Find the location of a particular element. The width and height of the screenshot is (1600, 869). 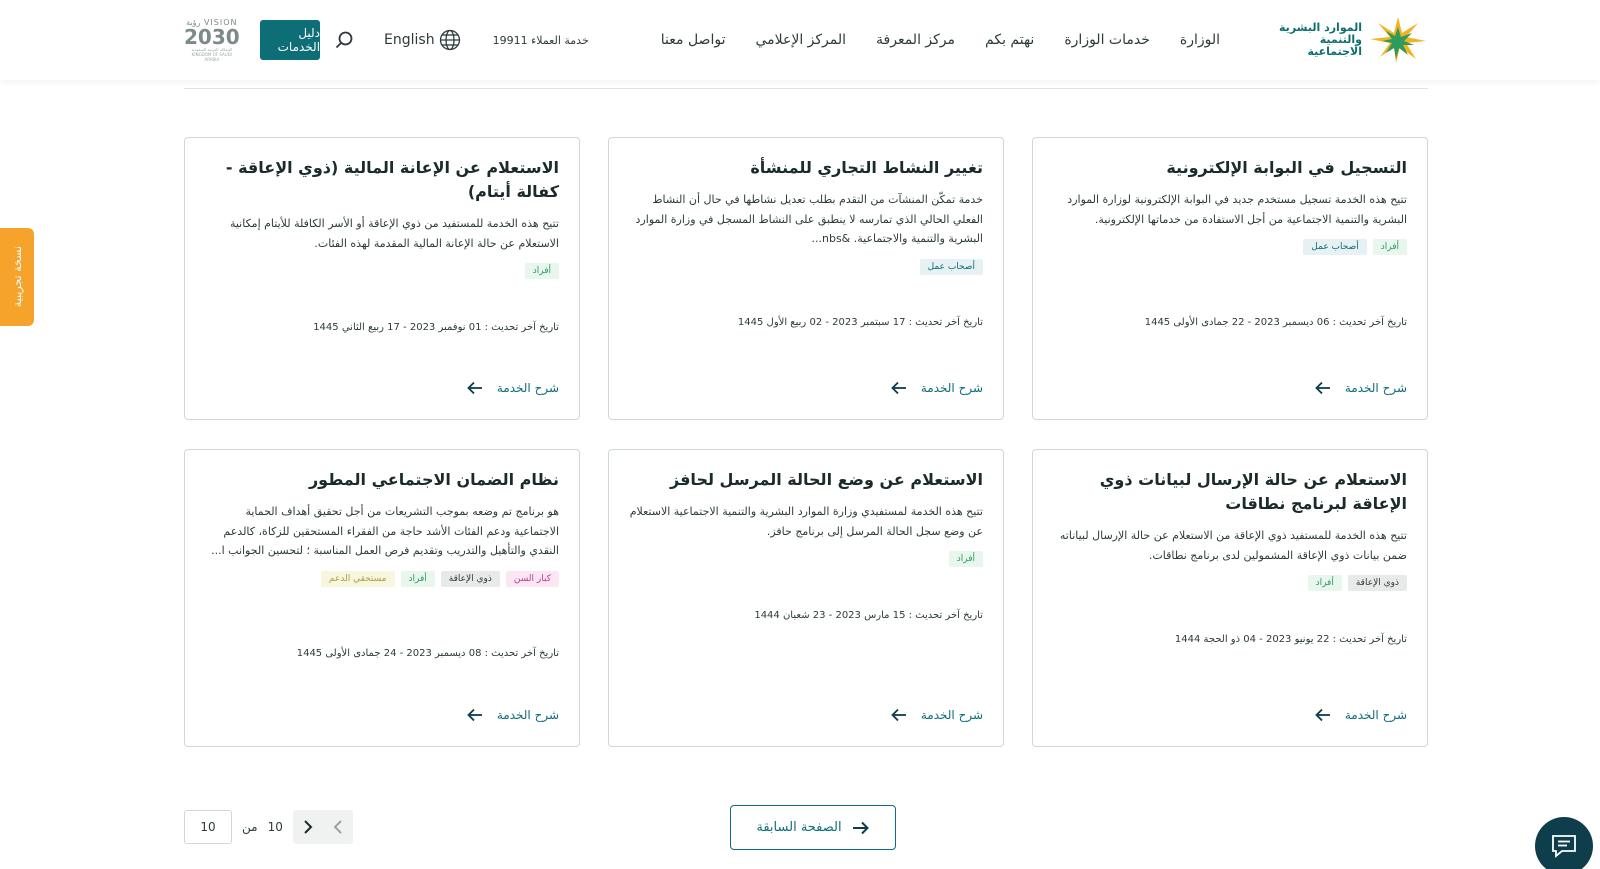

content-divider is located at coordinates (806, 88).